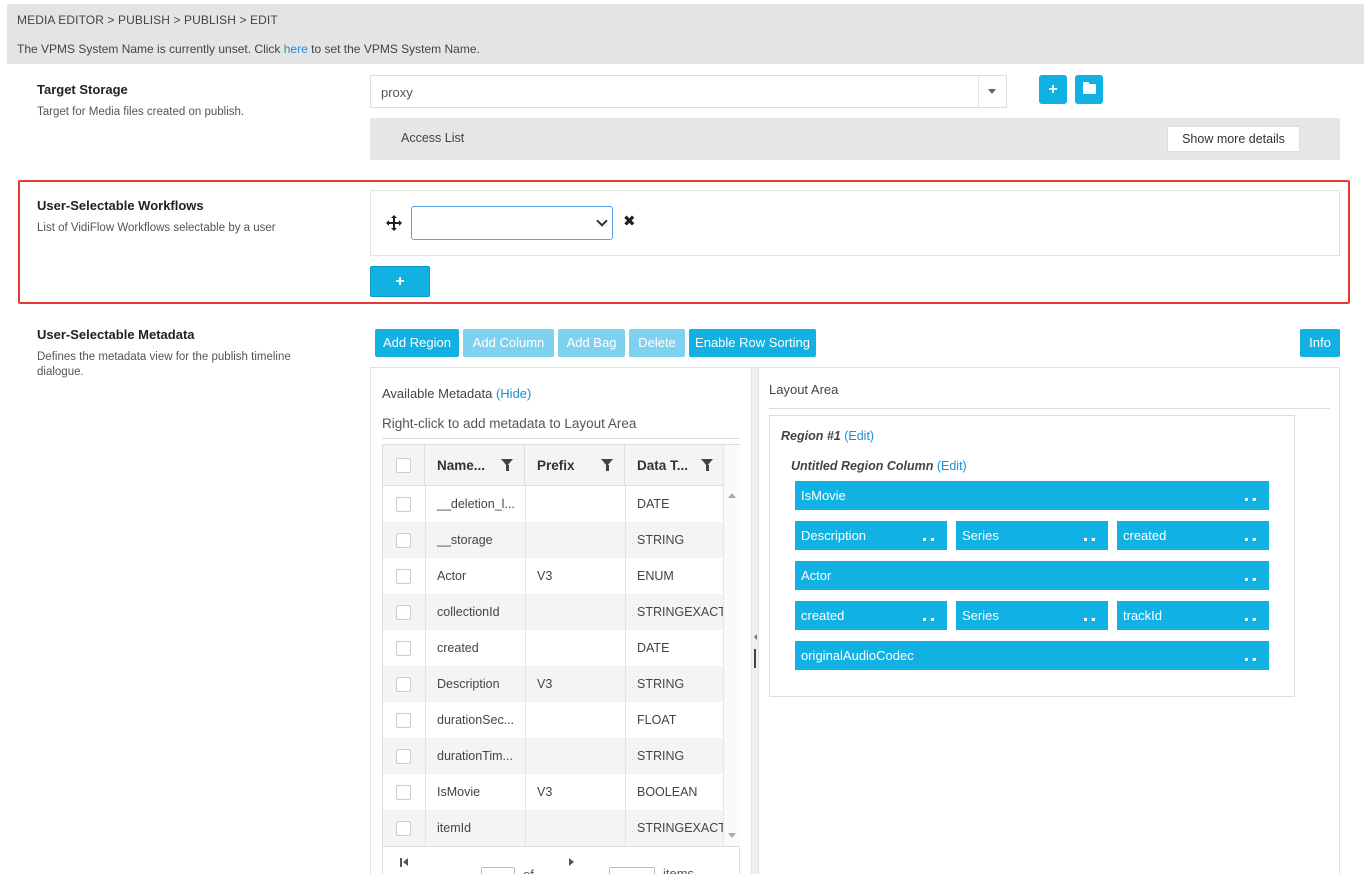  Describe the element at coordinates (437, 393) in the screenshot. I see `available-metadata-label: Available Metadata` at that location.